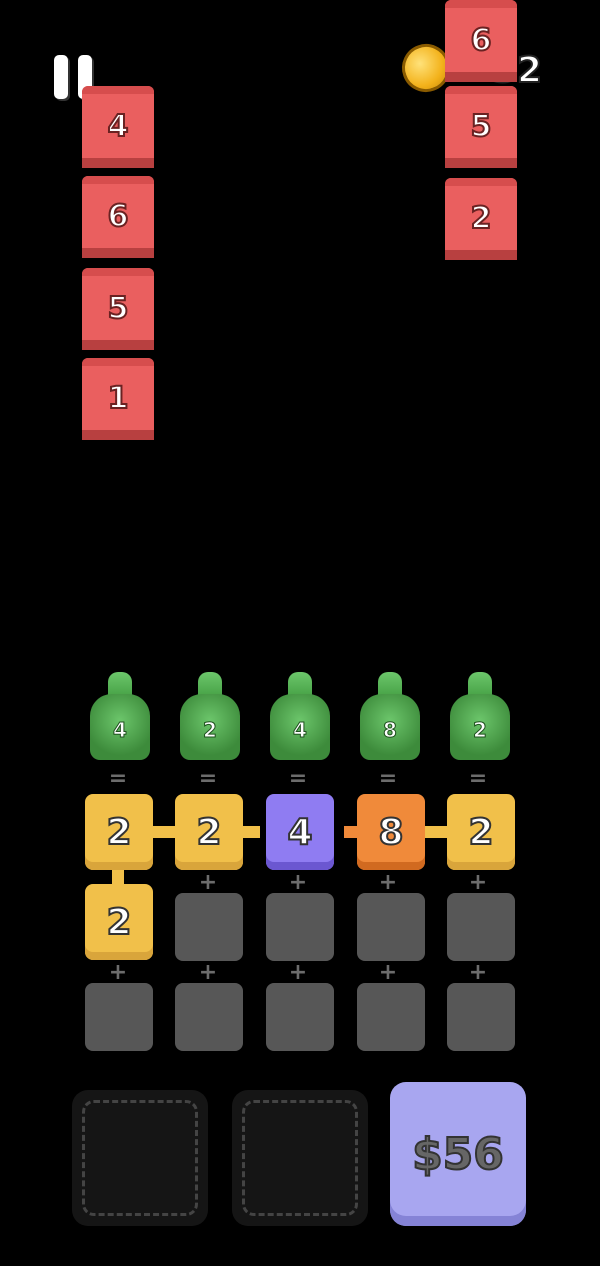  What do you see at coordinates (250, 832) in the screenshot?
I see `tile-connector` at bounding box center [250, 832].